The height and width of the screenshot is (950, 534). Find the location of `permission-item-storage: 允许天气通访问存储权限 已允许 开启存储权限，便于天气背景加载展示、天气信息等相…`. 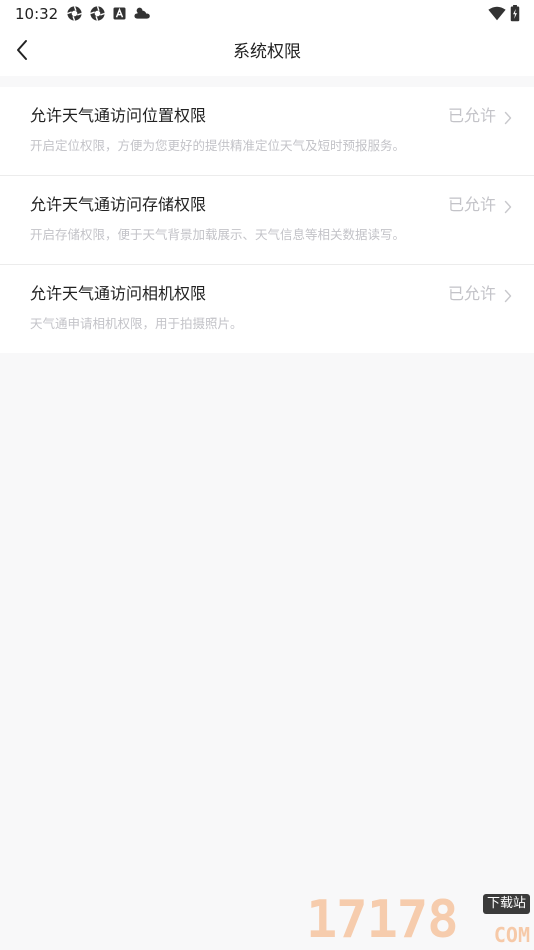

permission-item-storage: 允许天气通访问存储权限 已允许 开启存储权限，便于天气背景加载展示、天气信息等相… is located at coordinates (267, 220).